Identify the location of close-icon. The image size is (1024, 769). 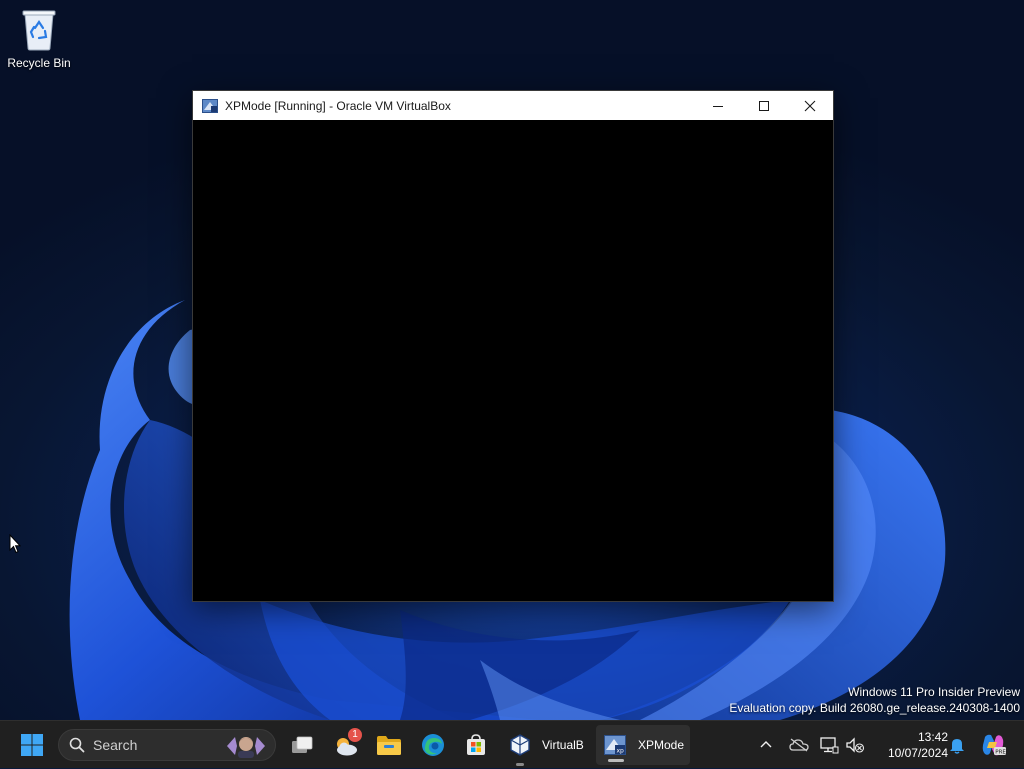
(810, 105).